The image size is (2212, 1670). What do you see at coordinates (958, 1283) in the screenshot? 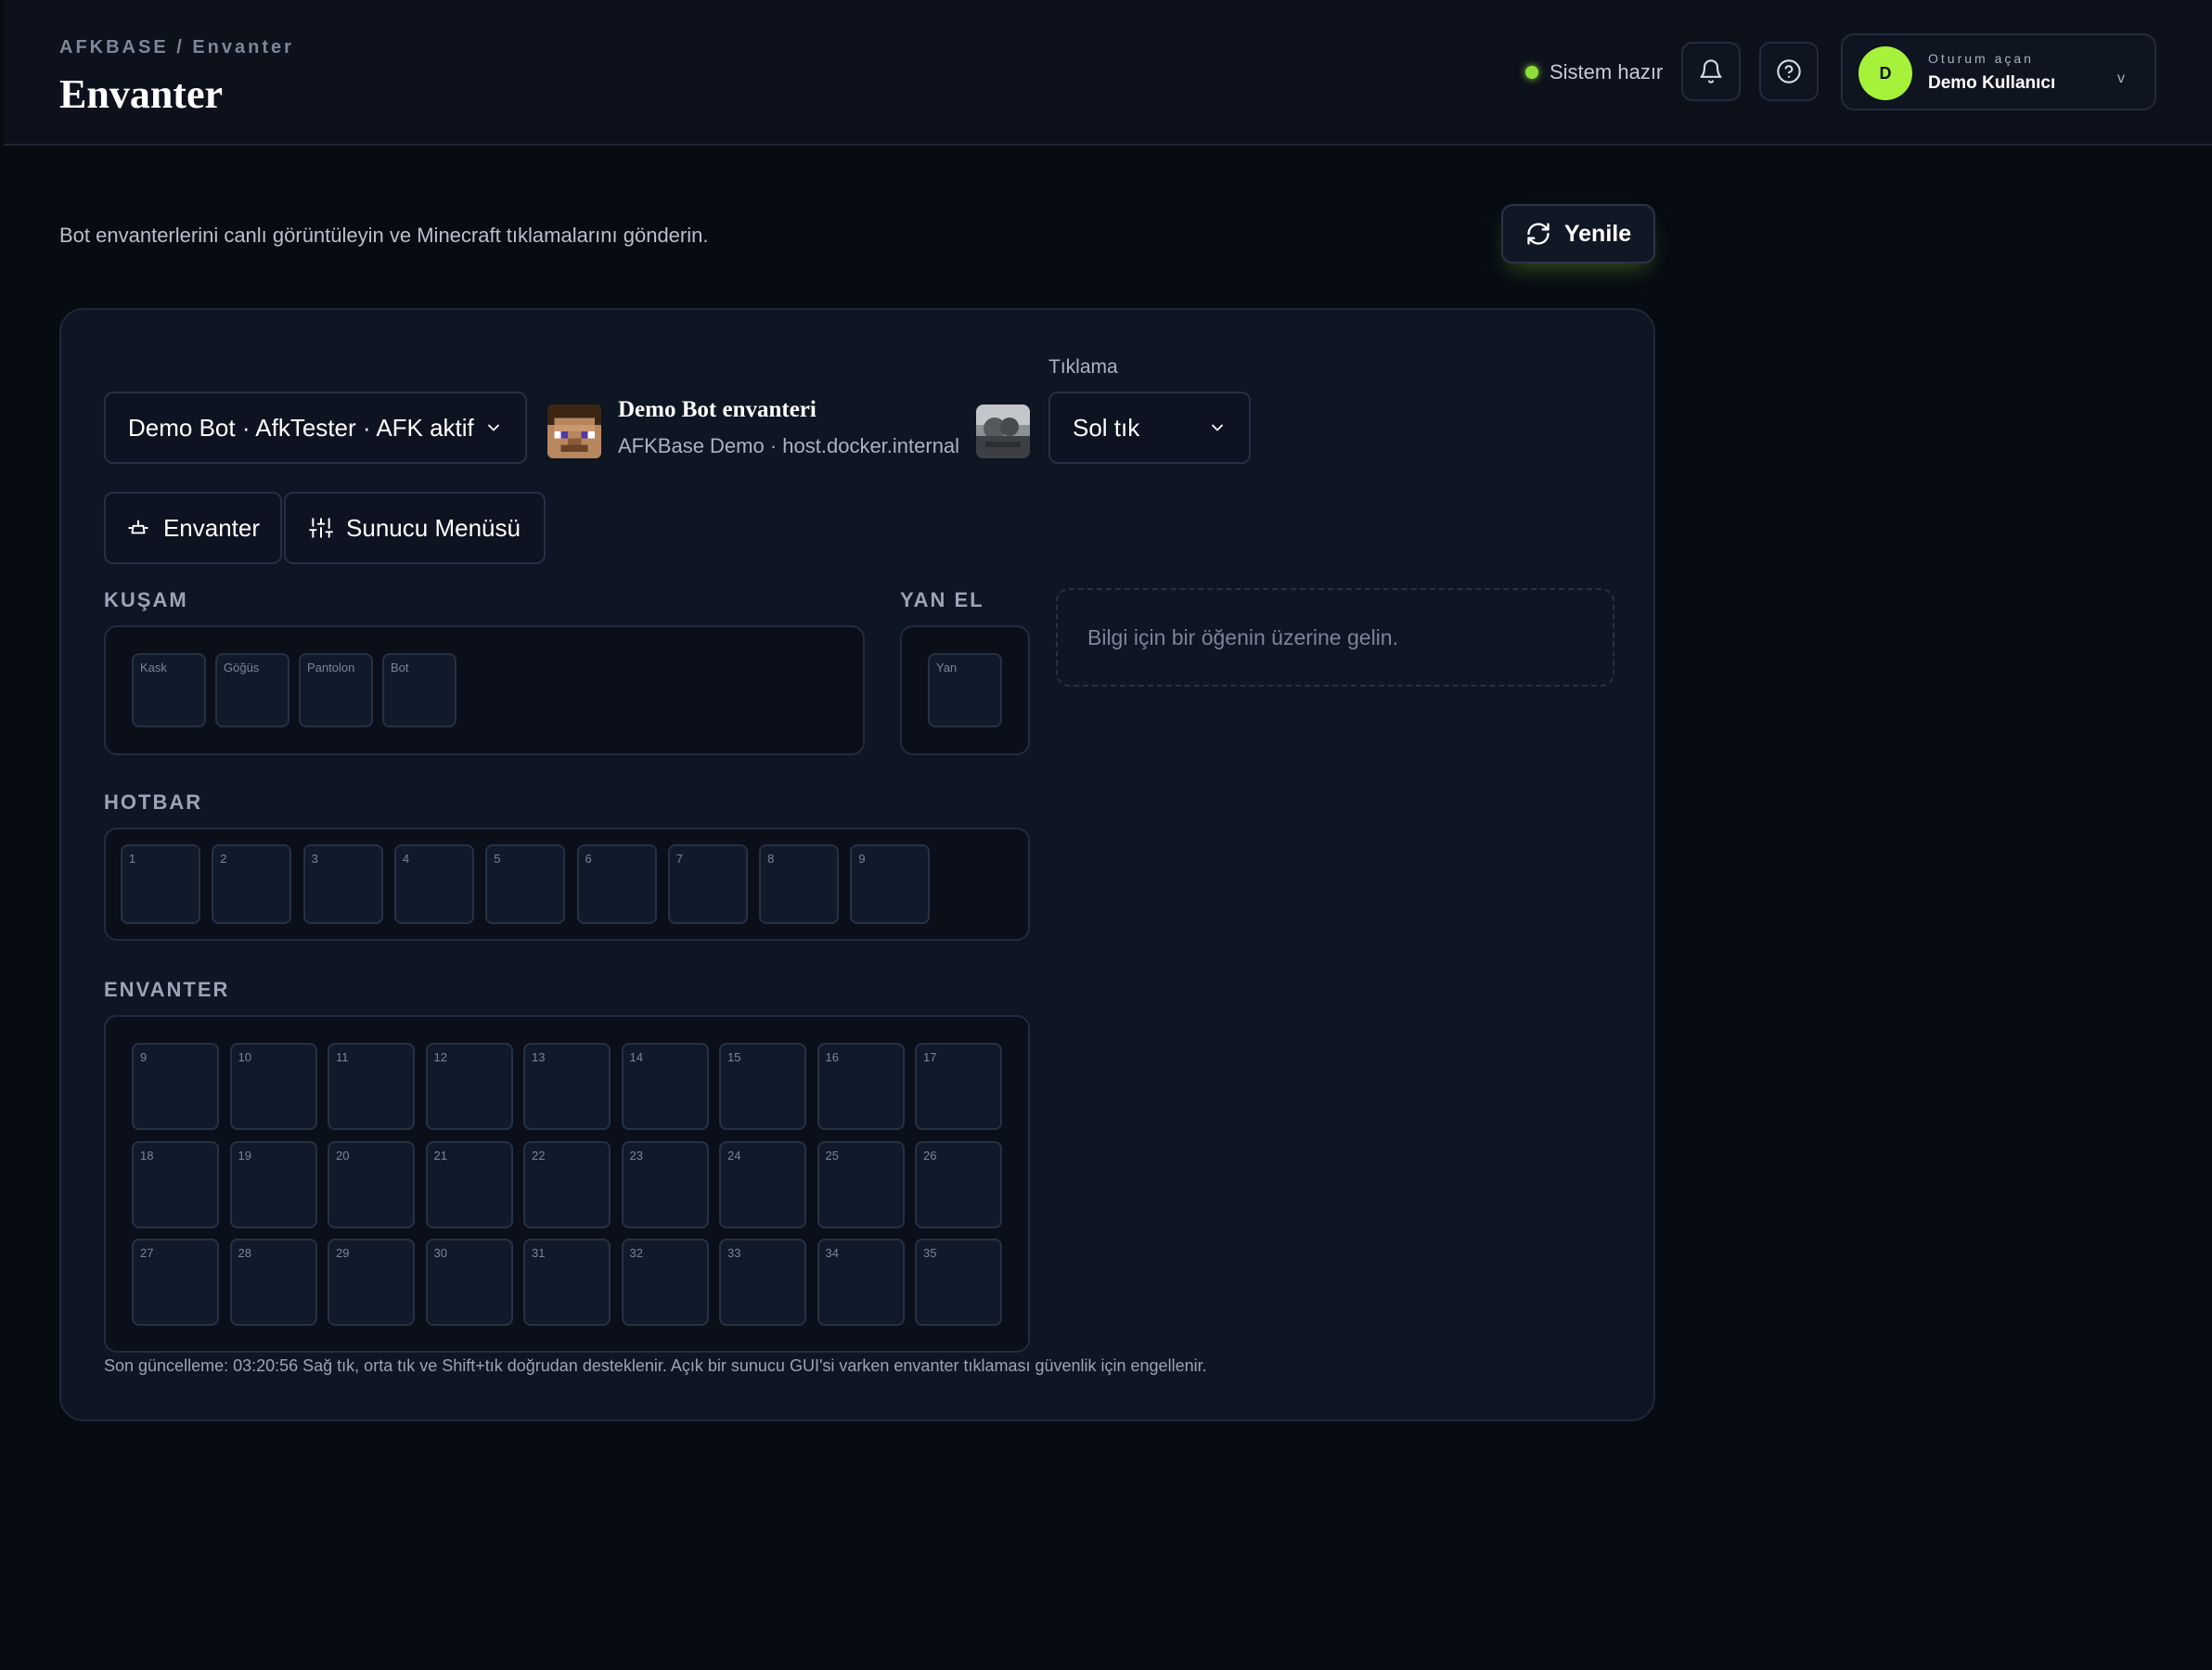
I see `inventory-slot: 35` at bounding box center [958, 1283].